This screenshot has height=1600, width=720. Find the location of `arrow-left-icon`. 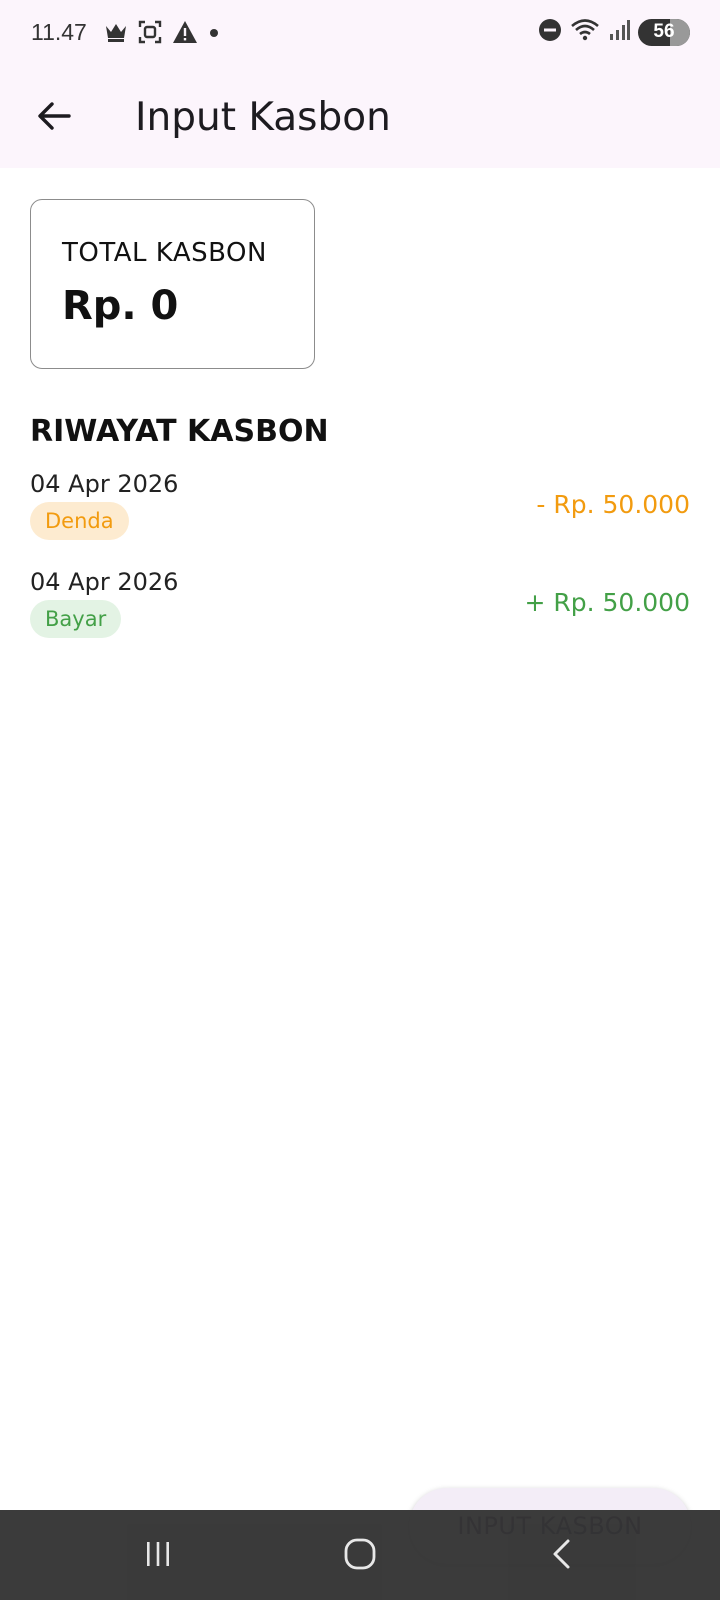

arrow-left-icon is located at coordinates (54, 118).